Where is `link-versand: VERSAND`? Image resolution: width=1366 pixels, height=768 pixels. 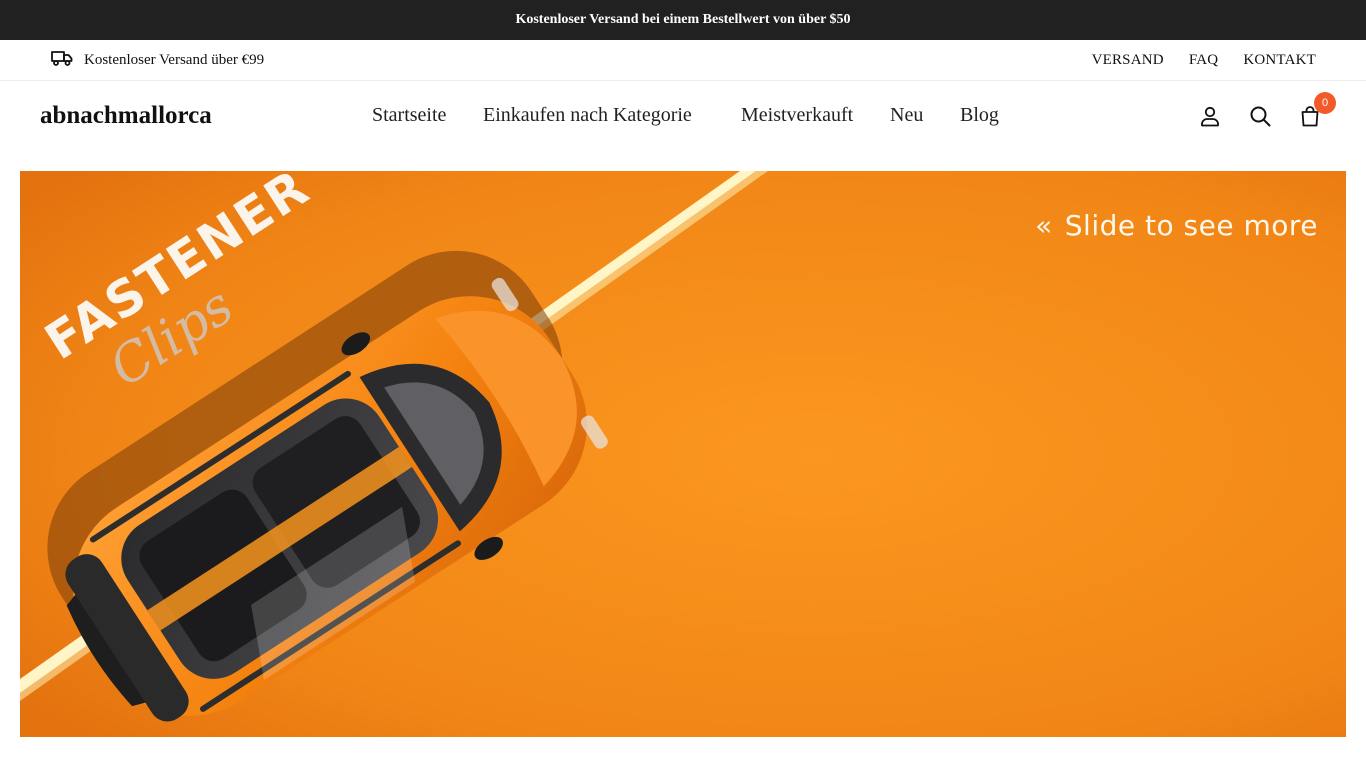 link-versand: VERSAND is located at coordinates (1128, 60).